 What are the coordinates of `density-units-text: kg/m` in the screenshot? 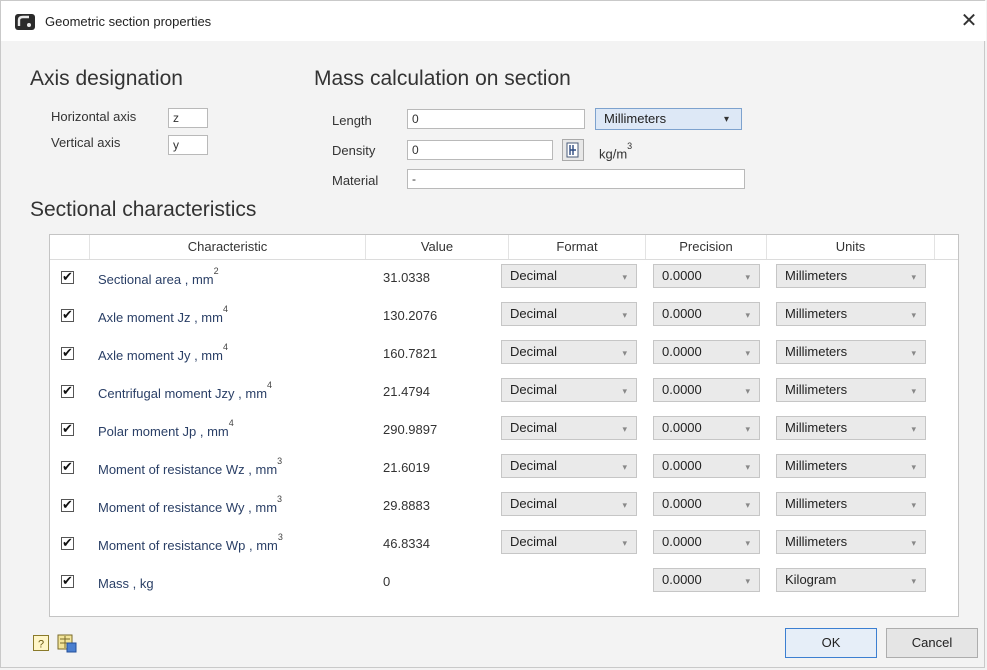 It's located at (613, 154).